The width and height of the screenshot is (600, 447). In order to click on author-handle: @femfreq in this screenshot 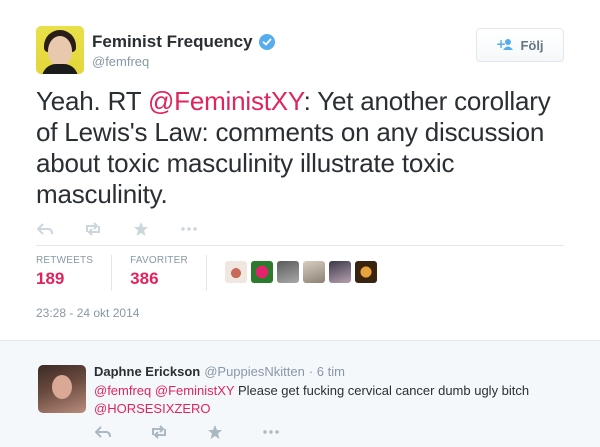, I will do `click(120, 61)`.